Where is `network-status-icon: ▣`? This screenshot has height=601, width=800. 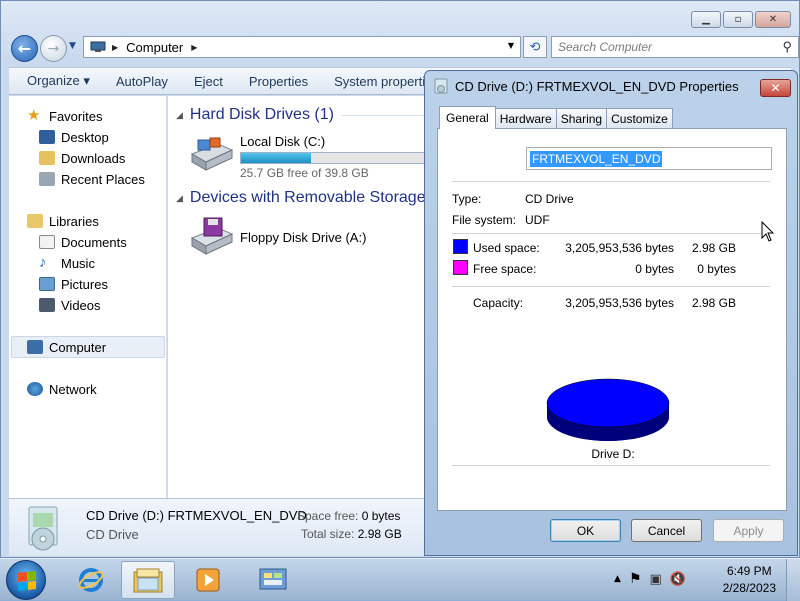 network-status-icon: ▣ is located at coordinates (656, 579).